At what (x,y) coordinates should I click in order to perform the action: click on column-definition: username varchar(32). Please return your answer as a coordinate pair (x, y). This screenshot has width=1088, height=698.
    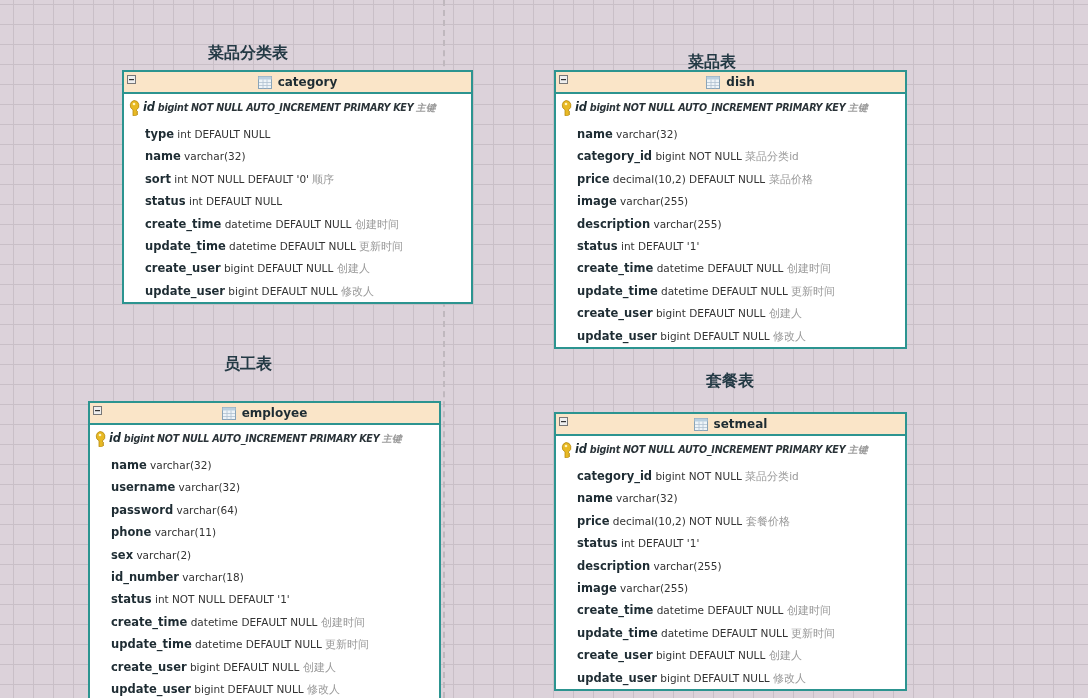
    Looking at the image, I should click on (176, 488).